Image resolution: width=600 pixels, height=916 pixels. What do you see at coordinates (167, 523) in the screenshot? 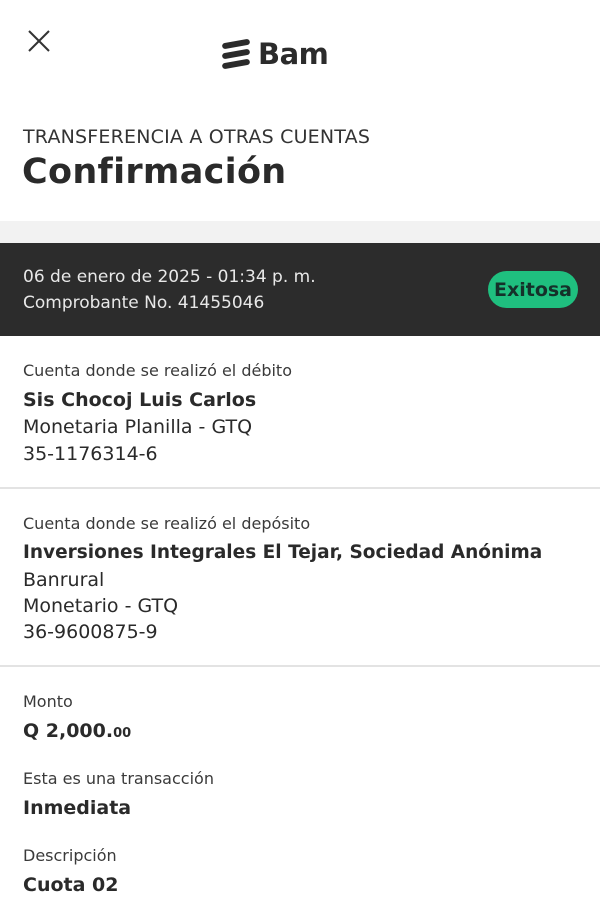
I see `deposit-label: Cuenta donde se realizó el depósito` at bounding box center [167, 523].